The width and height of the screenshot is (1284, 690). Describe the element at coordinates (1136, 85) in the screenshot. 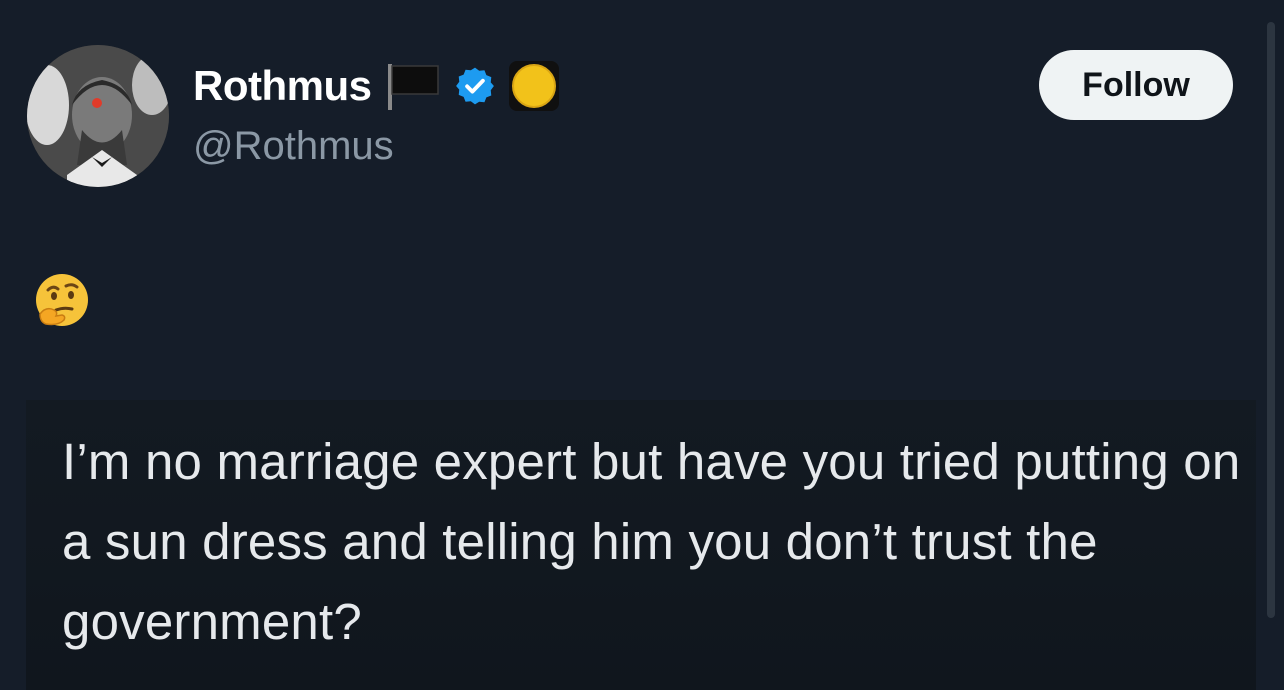

I see `follow-button: Follow` at that location.